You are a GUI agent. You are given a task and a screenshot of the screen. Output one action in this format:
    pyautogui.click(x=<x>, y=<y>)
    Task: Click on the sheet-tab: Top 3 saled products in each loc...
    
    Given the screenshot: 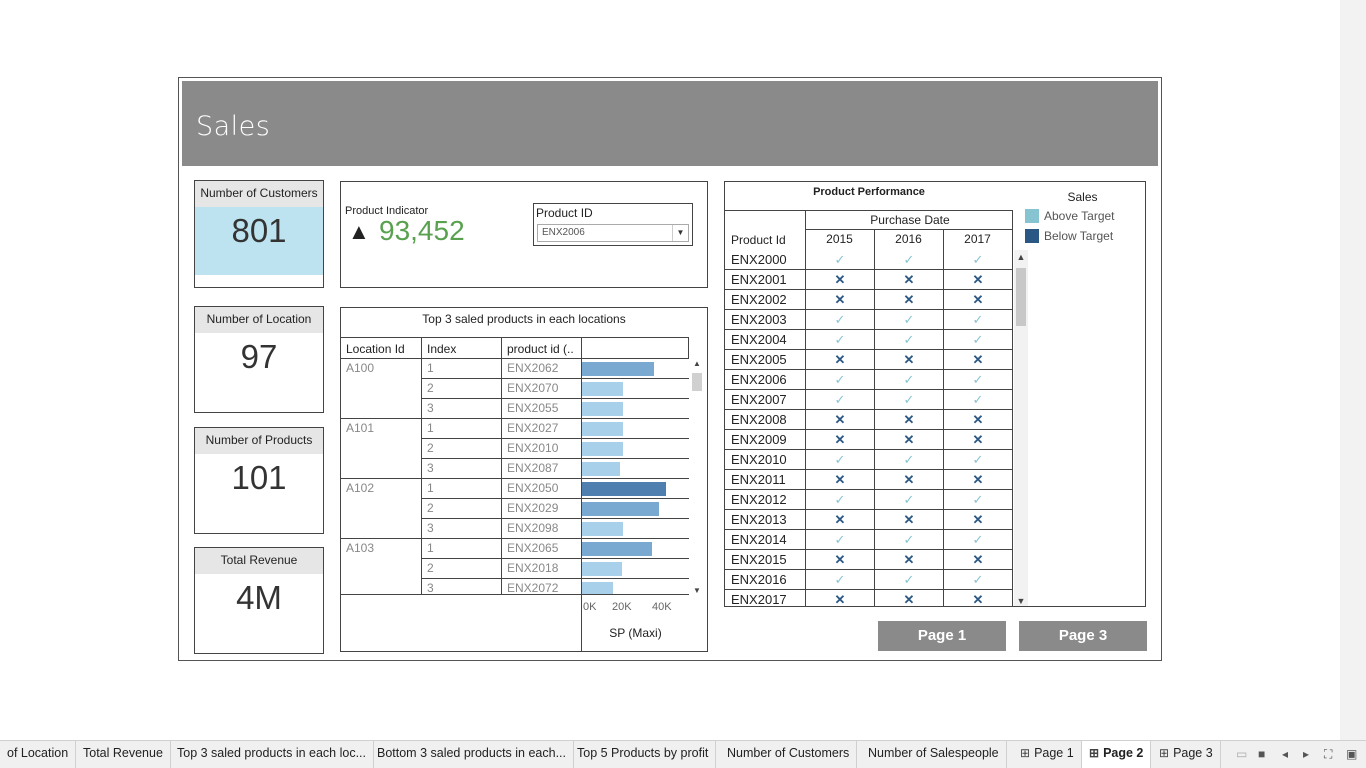 What is the action you would take?
    pyautogui.click(x=272, y=754)
    